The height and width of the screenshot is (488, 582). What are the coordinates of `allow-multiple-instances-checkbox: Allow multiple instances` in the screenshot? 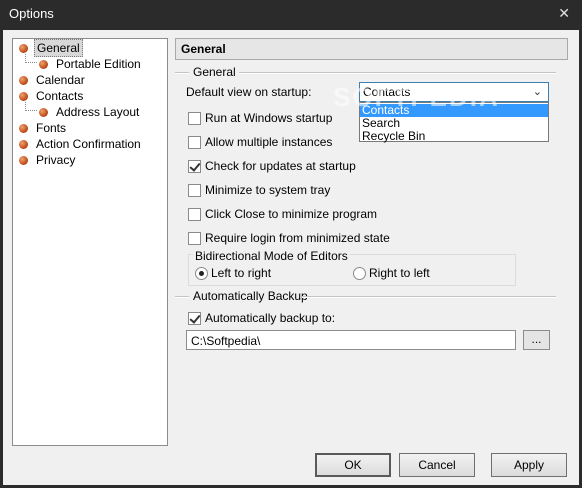 It's located at (260, 142).